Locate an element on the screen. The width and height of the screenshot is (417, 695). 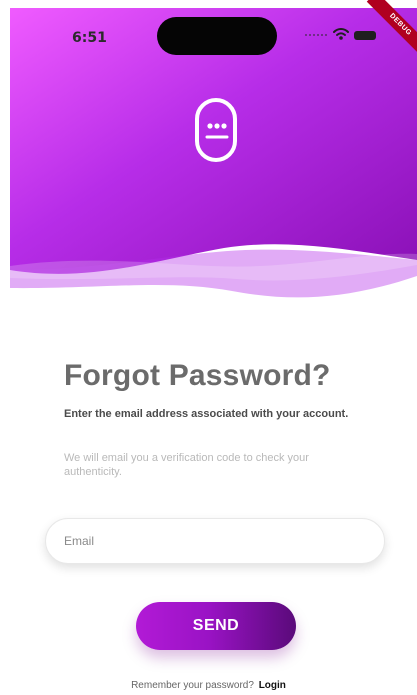
status-time: 6:51 is located at coordinates (89, 38).